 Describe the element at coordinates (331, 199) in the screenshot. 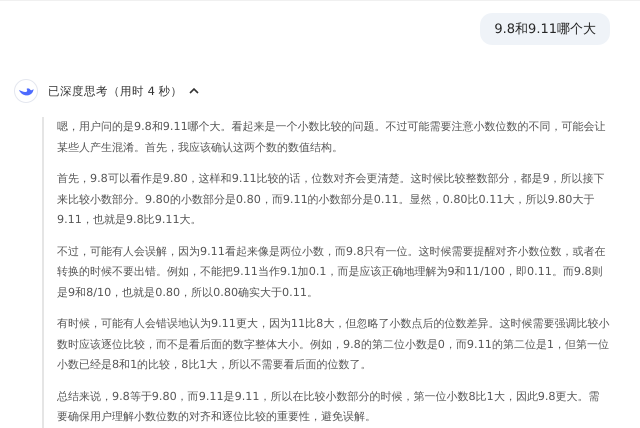

I see `thinking-paragraph: 首先，9.8可以看作是9.80，这样和9.11比较的话，位数对齐会更清楚。这时候比较整数部分，都是9，所以接下来比较小数部分。9.80的小数部分是0.80，而9.11的小数部分是0.11。显然，0.80比0.11大，所以9.80大于9.11，也就是9.8比9.11大。` at that location.